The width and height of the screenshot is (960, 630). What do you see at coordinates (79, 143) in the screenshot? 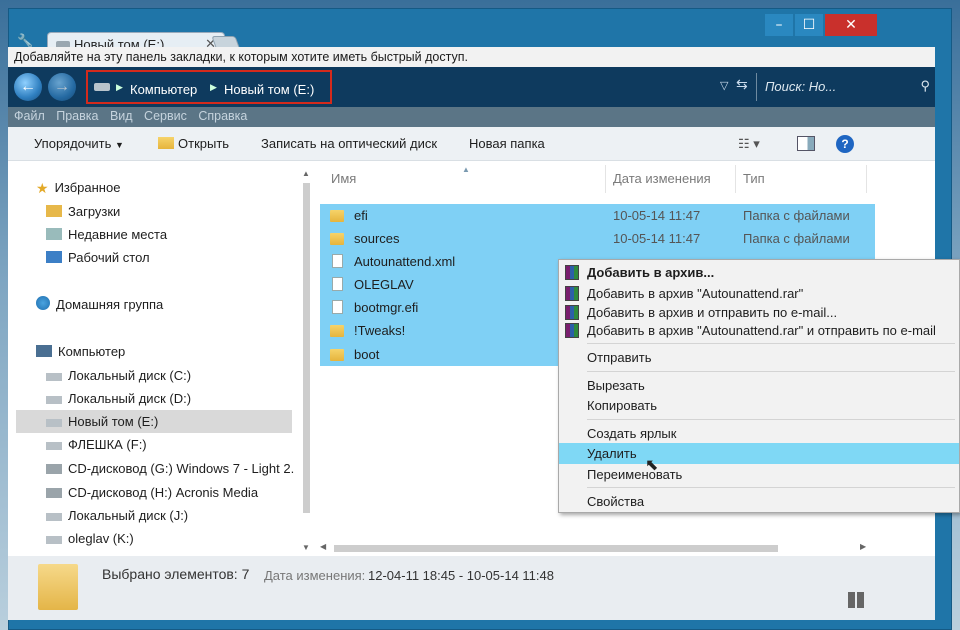
I see `organize-button: Упорядочить ▼` at bounding box center [79, 143].